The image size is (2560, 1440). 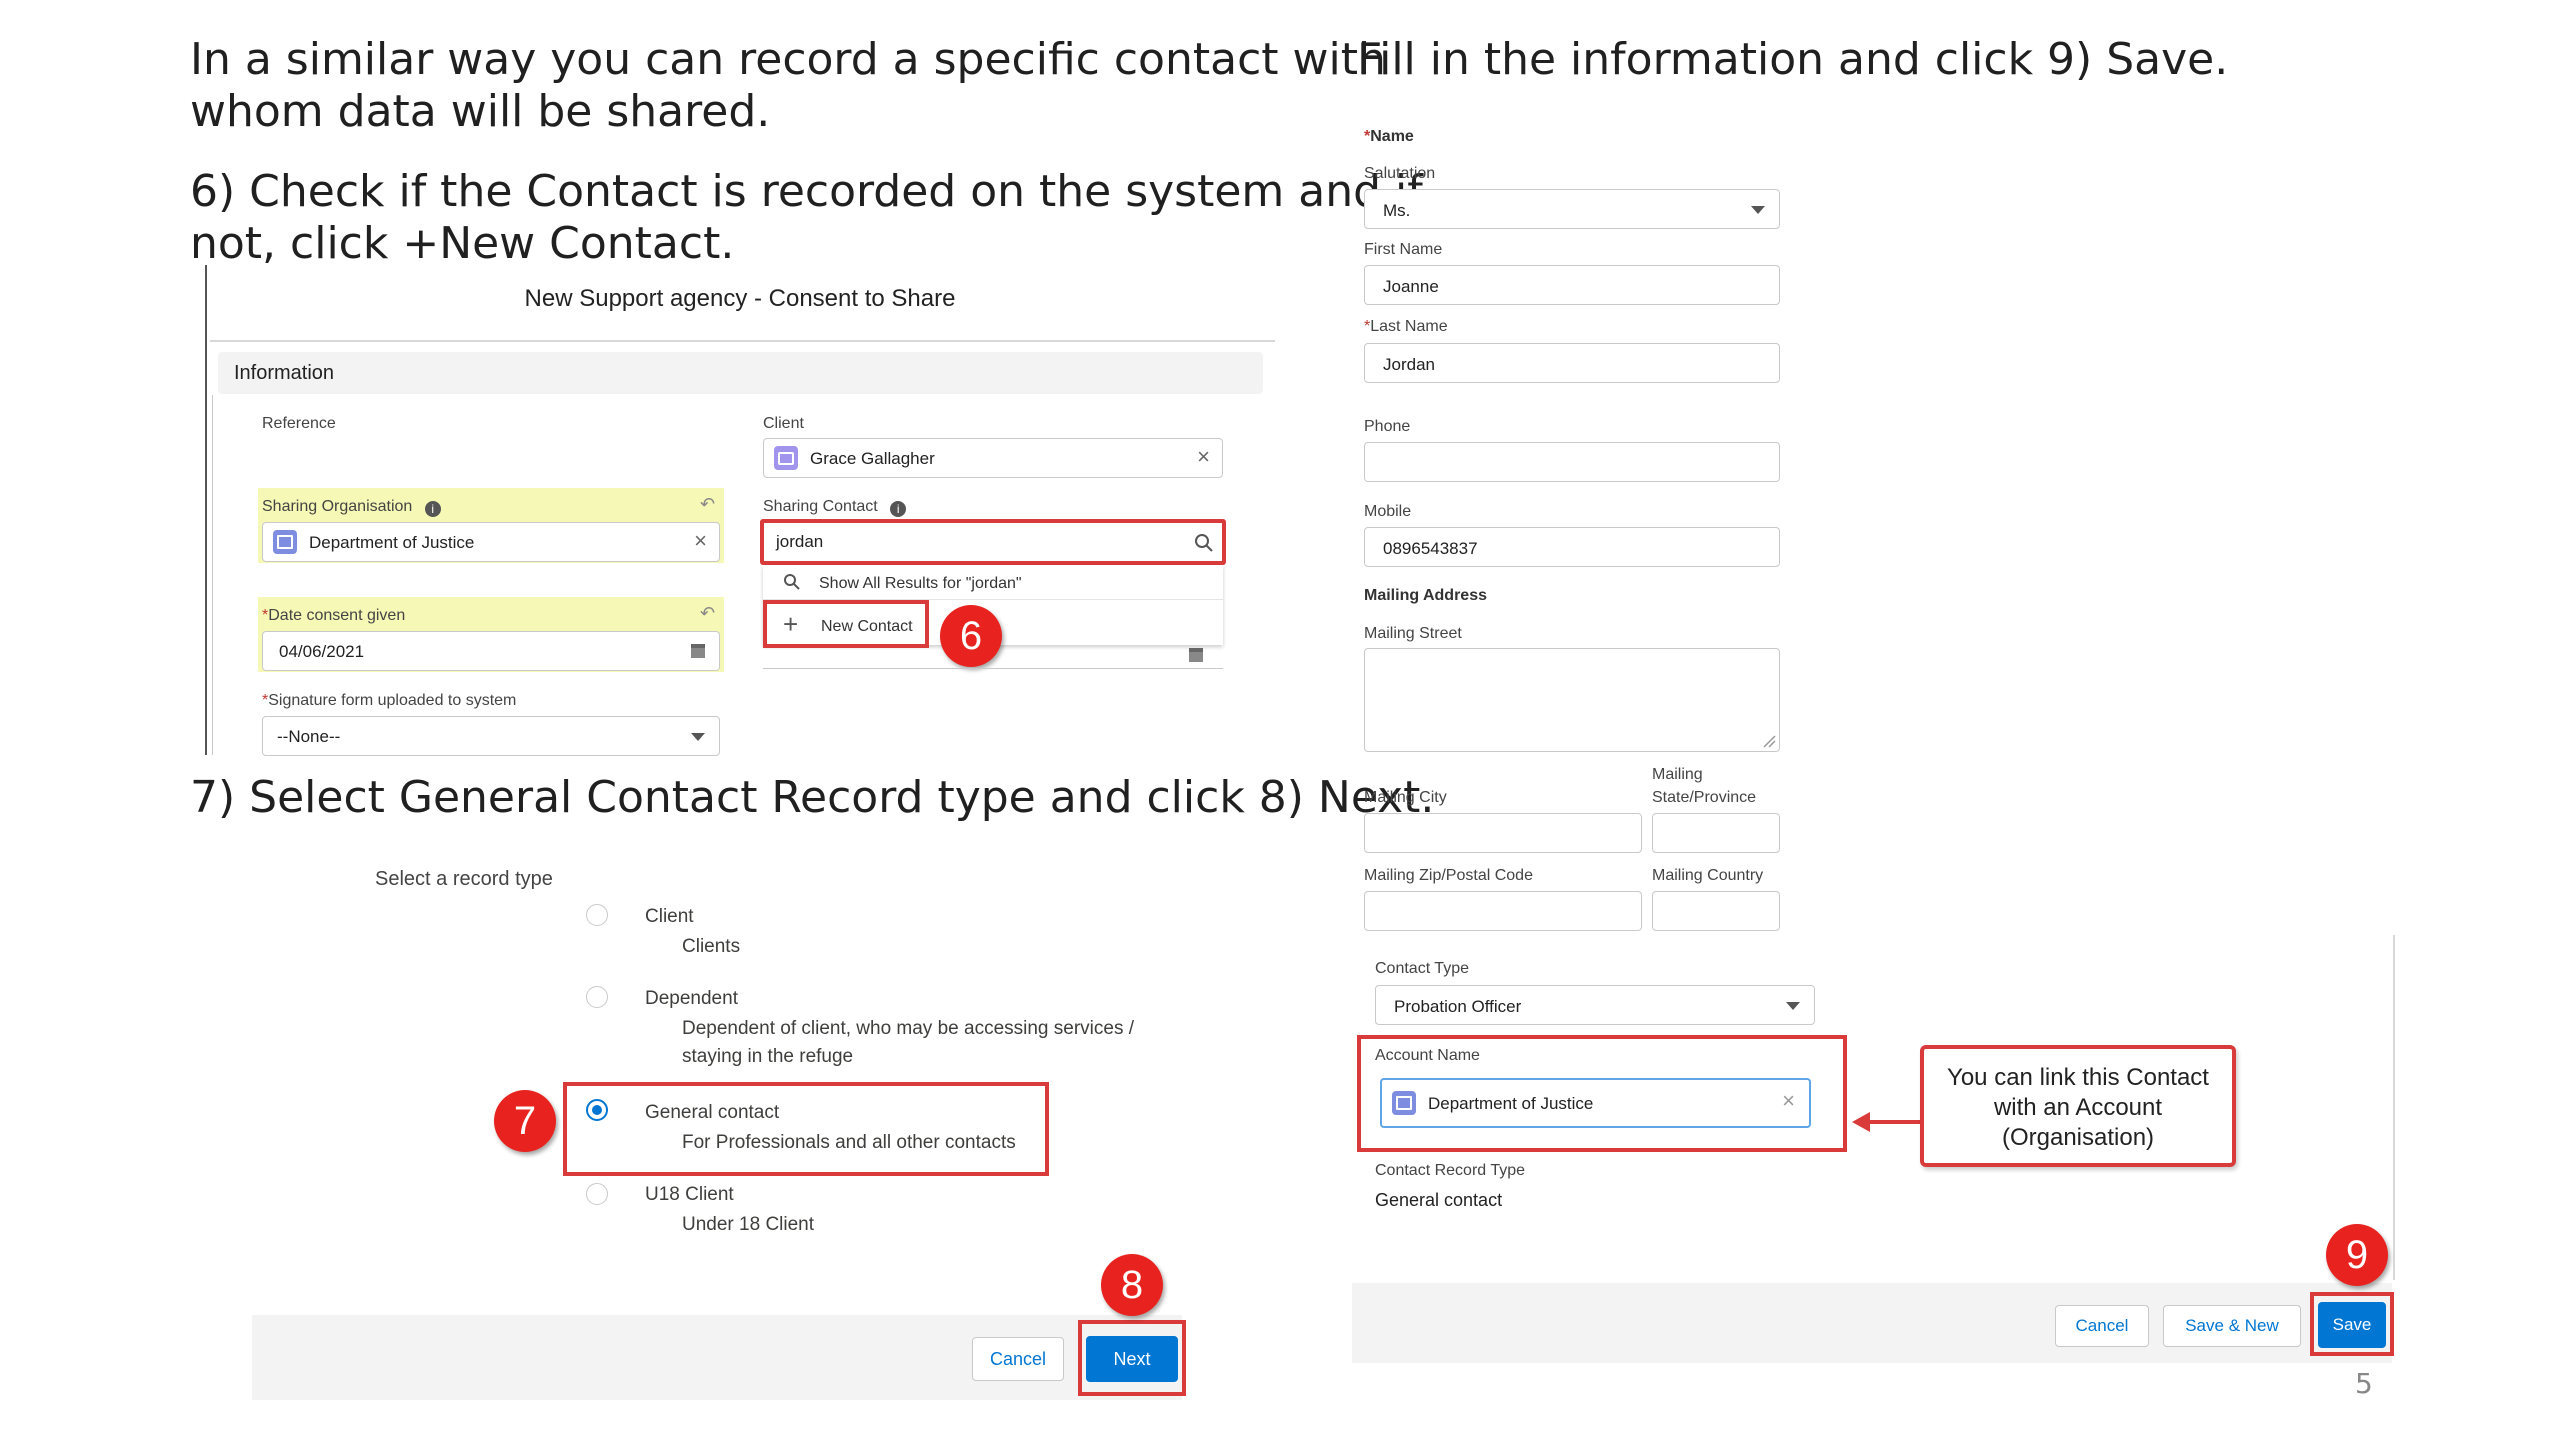 I want to click on mailing-street-textarea, so click(x=1572, y=700).